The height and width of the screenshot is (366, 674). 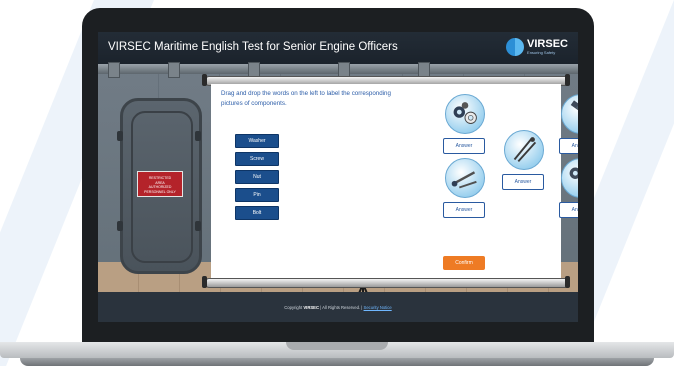 What do you see at coordinates (464, 210) in the screenshot?
I see `answer-drop-zone-4: Answer` at bounding box center [464, 210].